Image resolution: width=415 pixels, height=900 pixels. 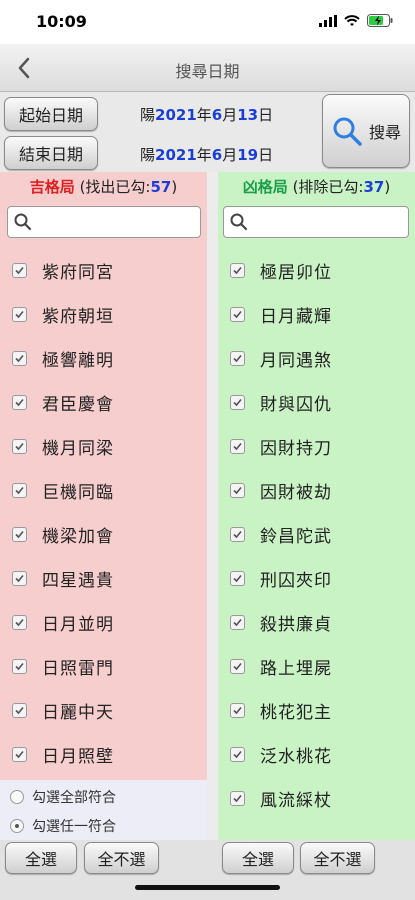 What do you see at coordinates (207, 887) in the screenshot?
I see `home-indicator` at bounding box center [207, 887].